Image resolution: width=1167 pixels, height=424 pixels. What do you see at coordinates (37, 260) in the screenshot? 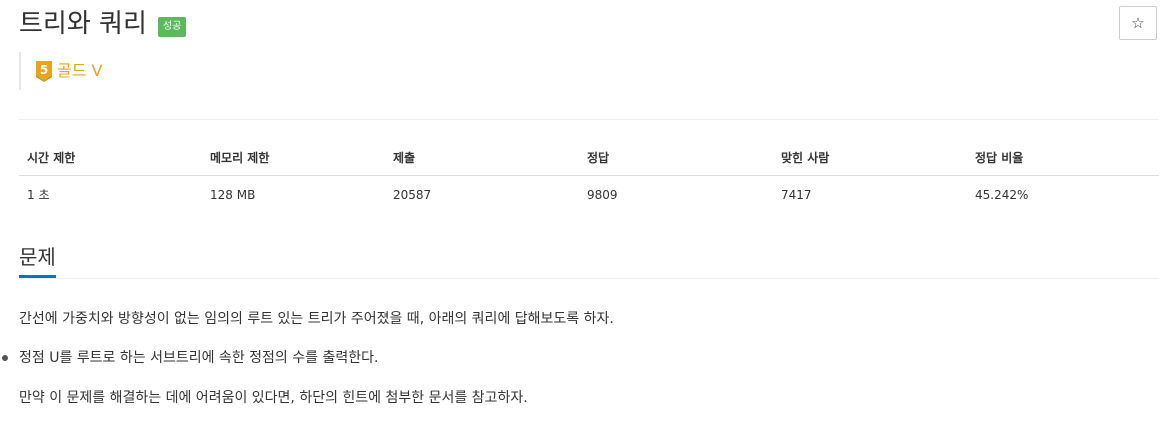
I see `section-title: 문제` at bounding box center [37, 260].